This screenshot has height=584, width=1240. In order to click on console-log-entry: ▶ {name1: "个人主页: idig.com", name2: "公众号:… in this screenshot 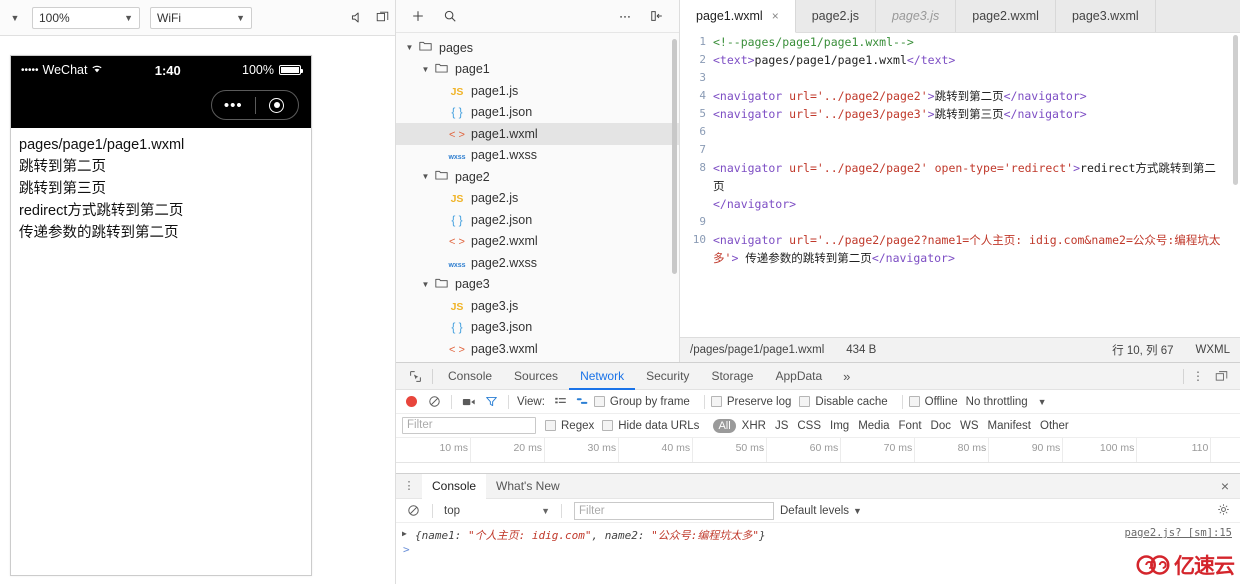, I will do `click(818, 535)`.